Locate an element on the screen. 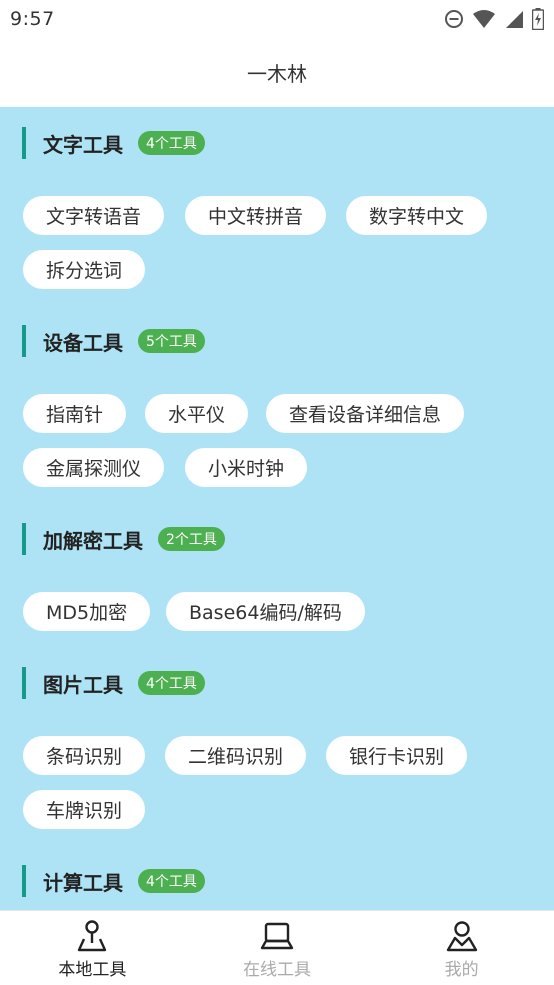 This screenshot has height=985, width=554. tool-count-badge: 2个工具 is located at coordinates (191, 539).